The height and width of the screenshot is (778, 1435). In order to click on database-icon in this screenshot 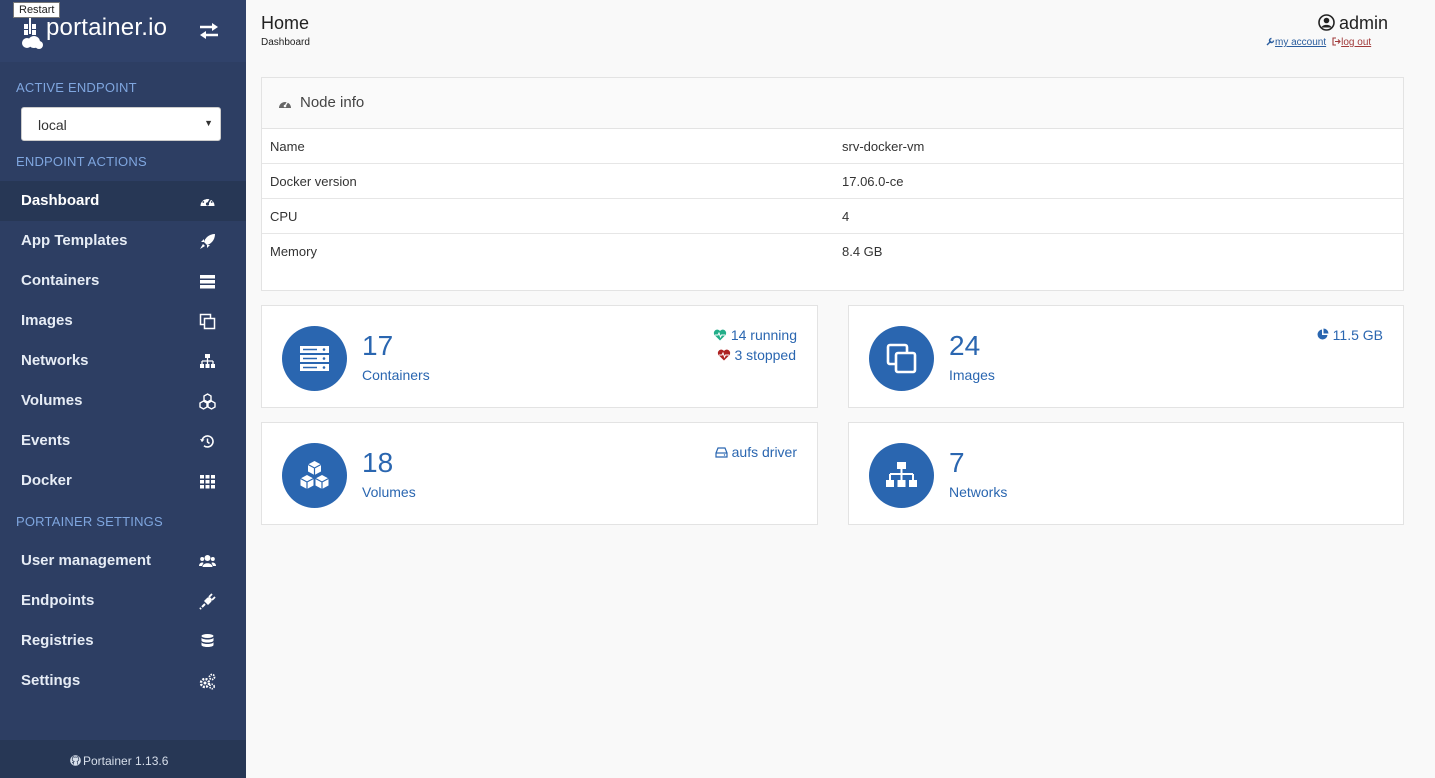, I will do `click(207, 640)`.